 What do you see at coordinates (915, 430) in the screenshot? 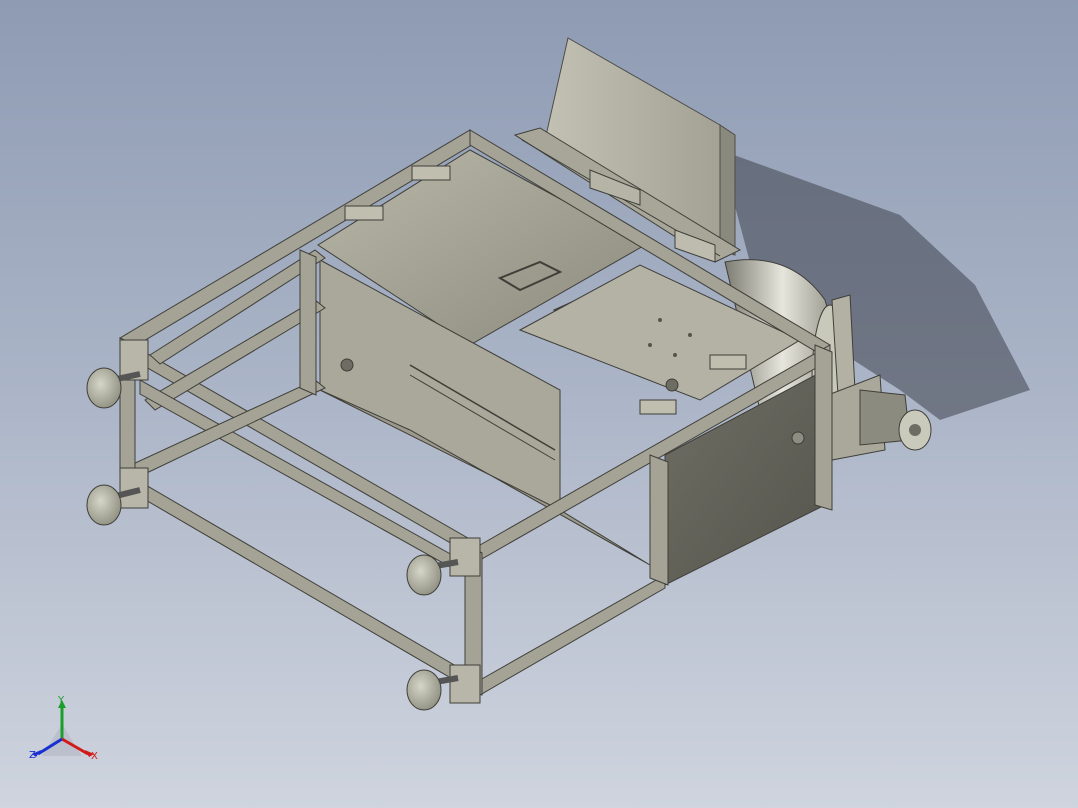
I see `motor-shaft-hole` at bounding box center [915, 430].